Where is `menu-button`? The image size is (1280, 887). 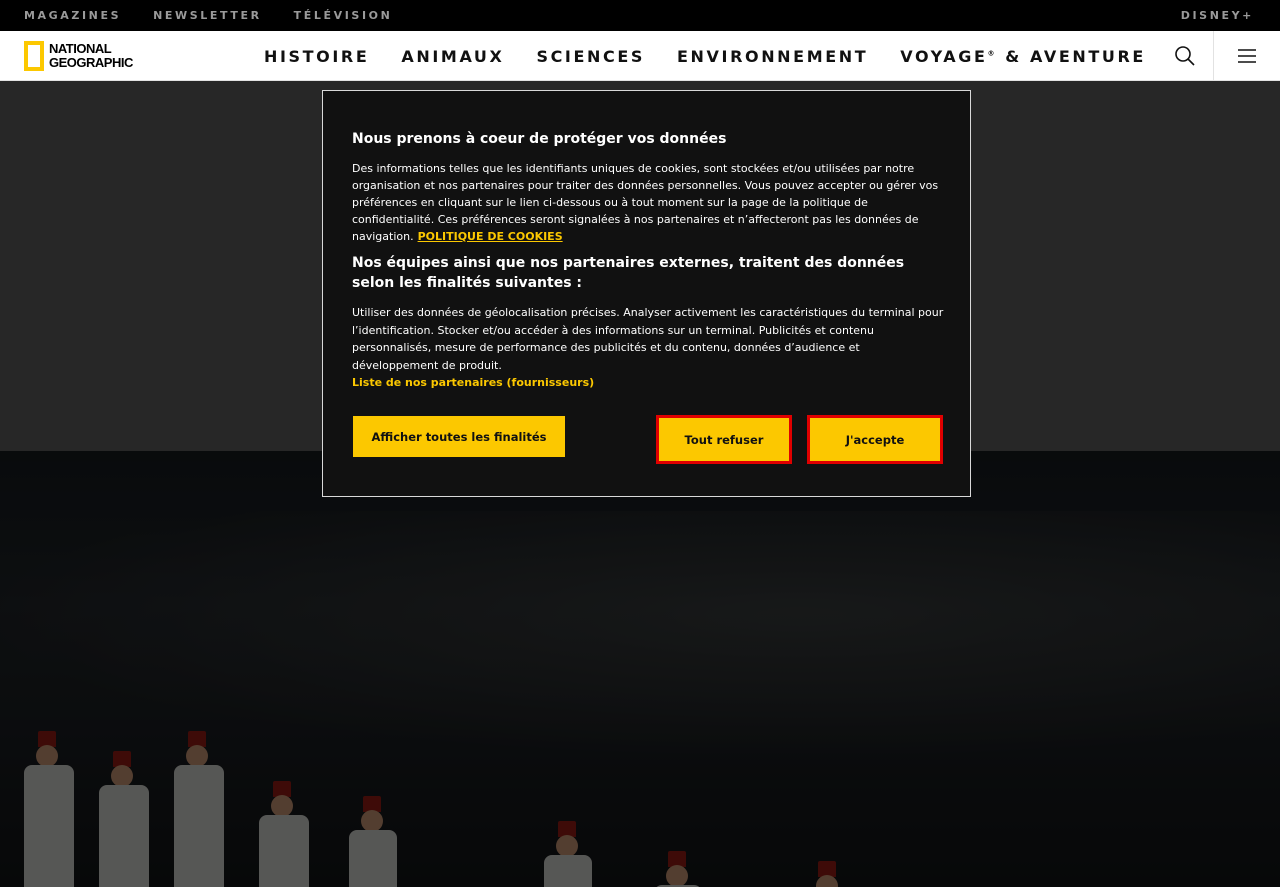 menu-button is located at coordinates (1247, 56).